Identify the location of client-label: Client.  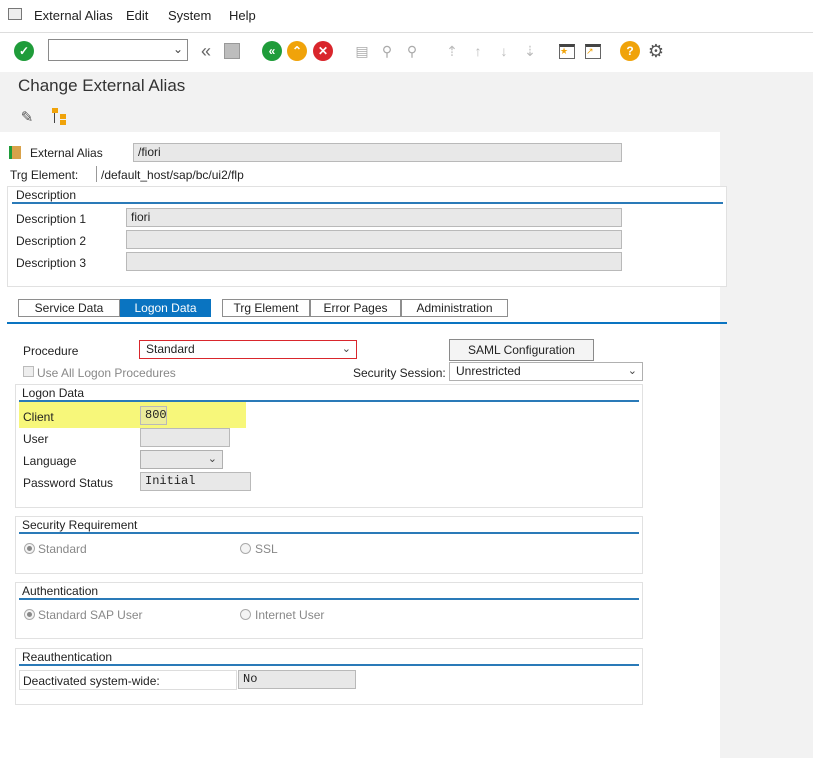
(38, 417).